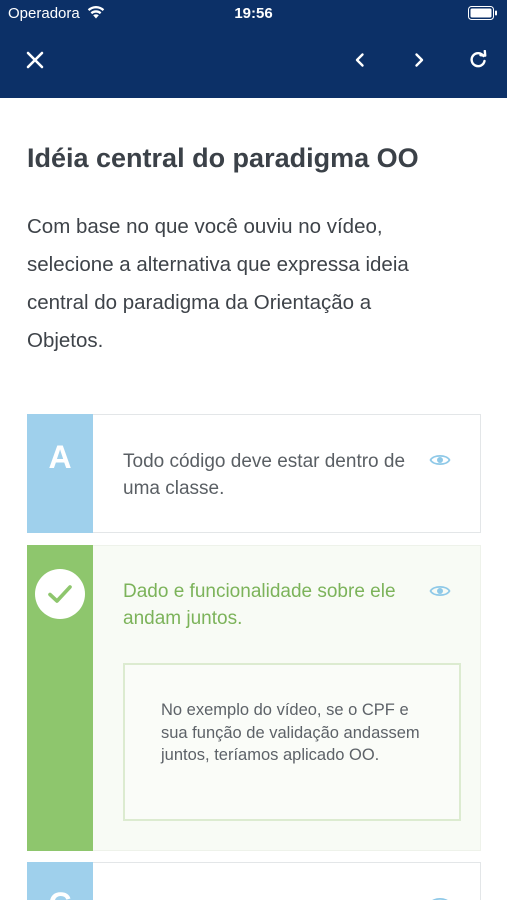 The image size is (507, 900). What do you see at coordinates (482, 13) in the screenshot?
I see `battery-icon` at bounding box center [482, 13].